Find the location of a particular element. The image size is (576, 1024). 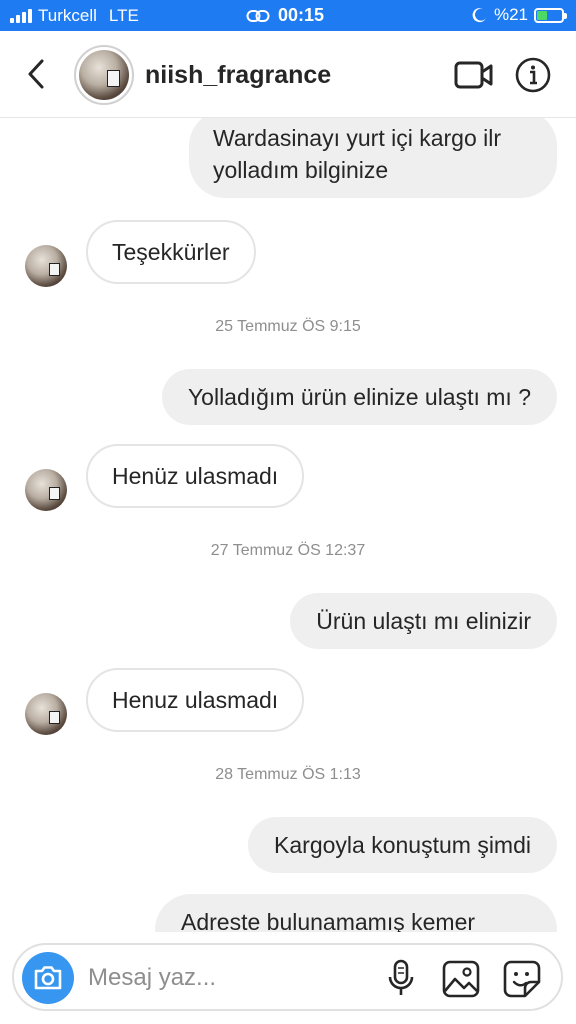

message-outgoing: Kargoyla konuştum şimdi is located at coordinates (402, 845).